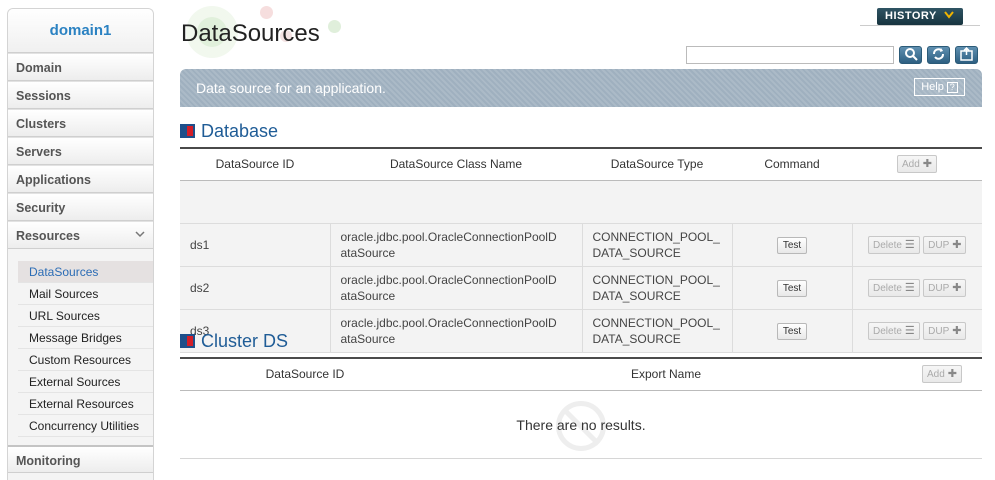 The width and height of the screenshot is (995, 480). I want to click on cluster-ds-table: DataSource ID Export Name Add ✚, so click(581, 374).